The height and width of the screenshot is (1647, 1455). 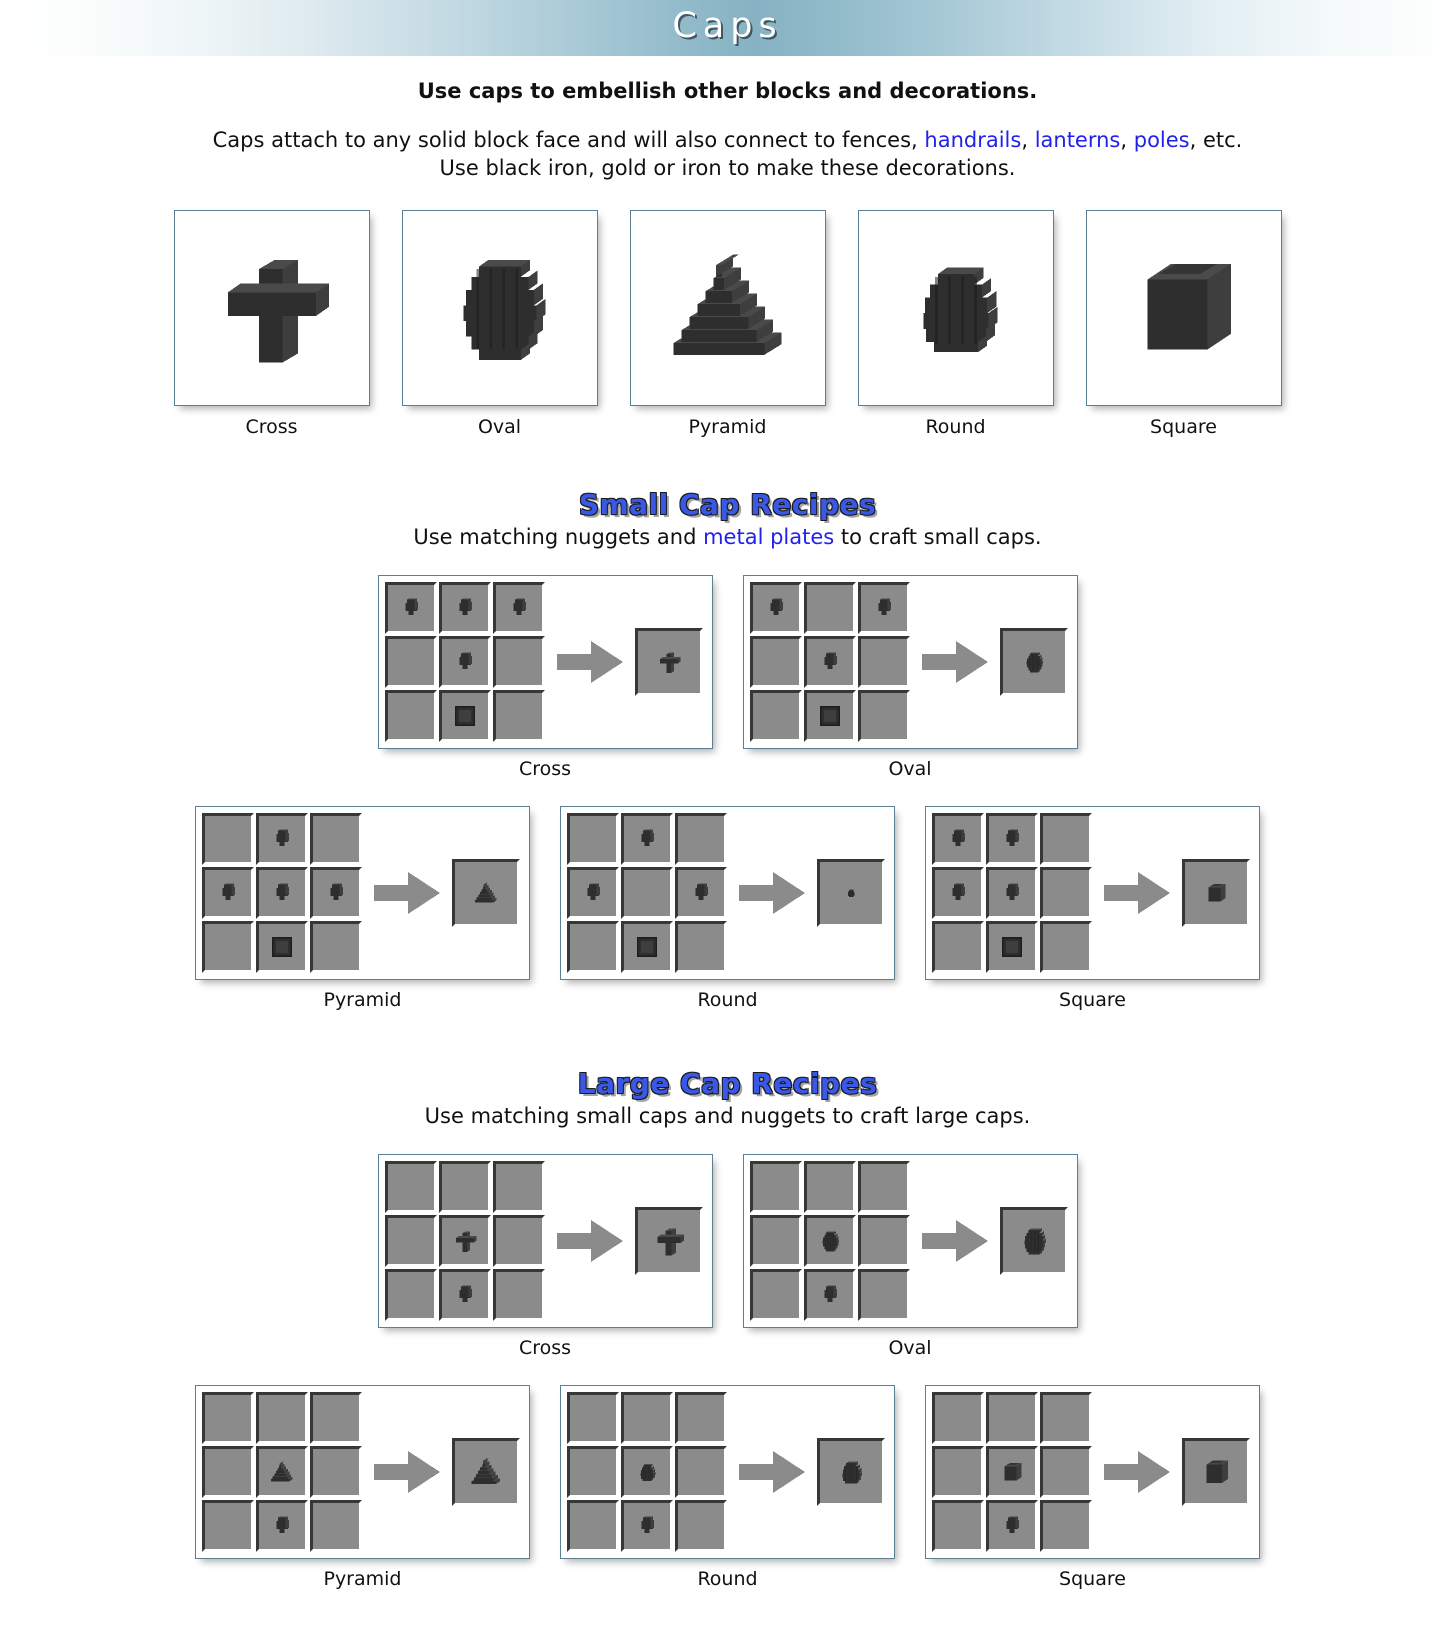 What do you see at coordinates (972, 140) in the screenshot?
I see `link-handrails: handrails` at bounding box center [972, 140].